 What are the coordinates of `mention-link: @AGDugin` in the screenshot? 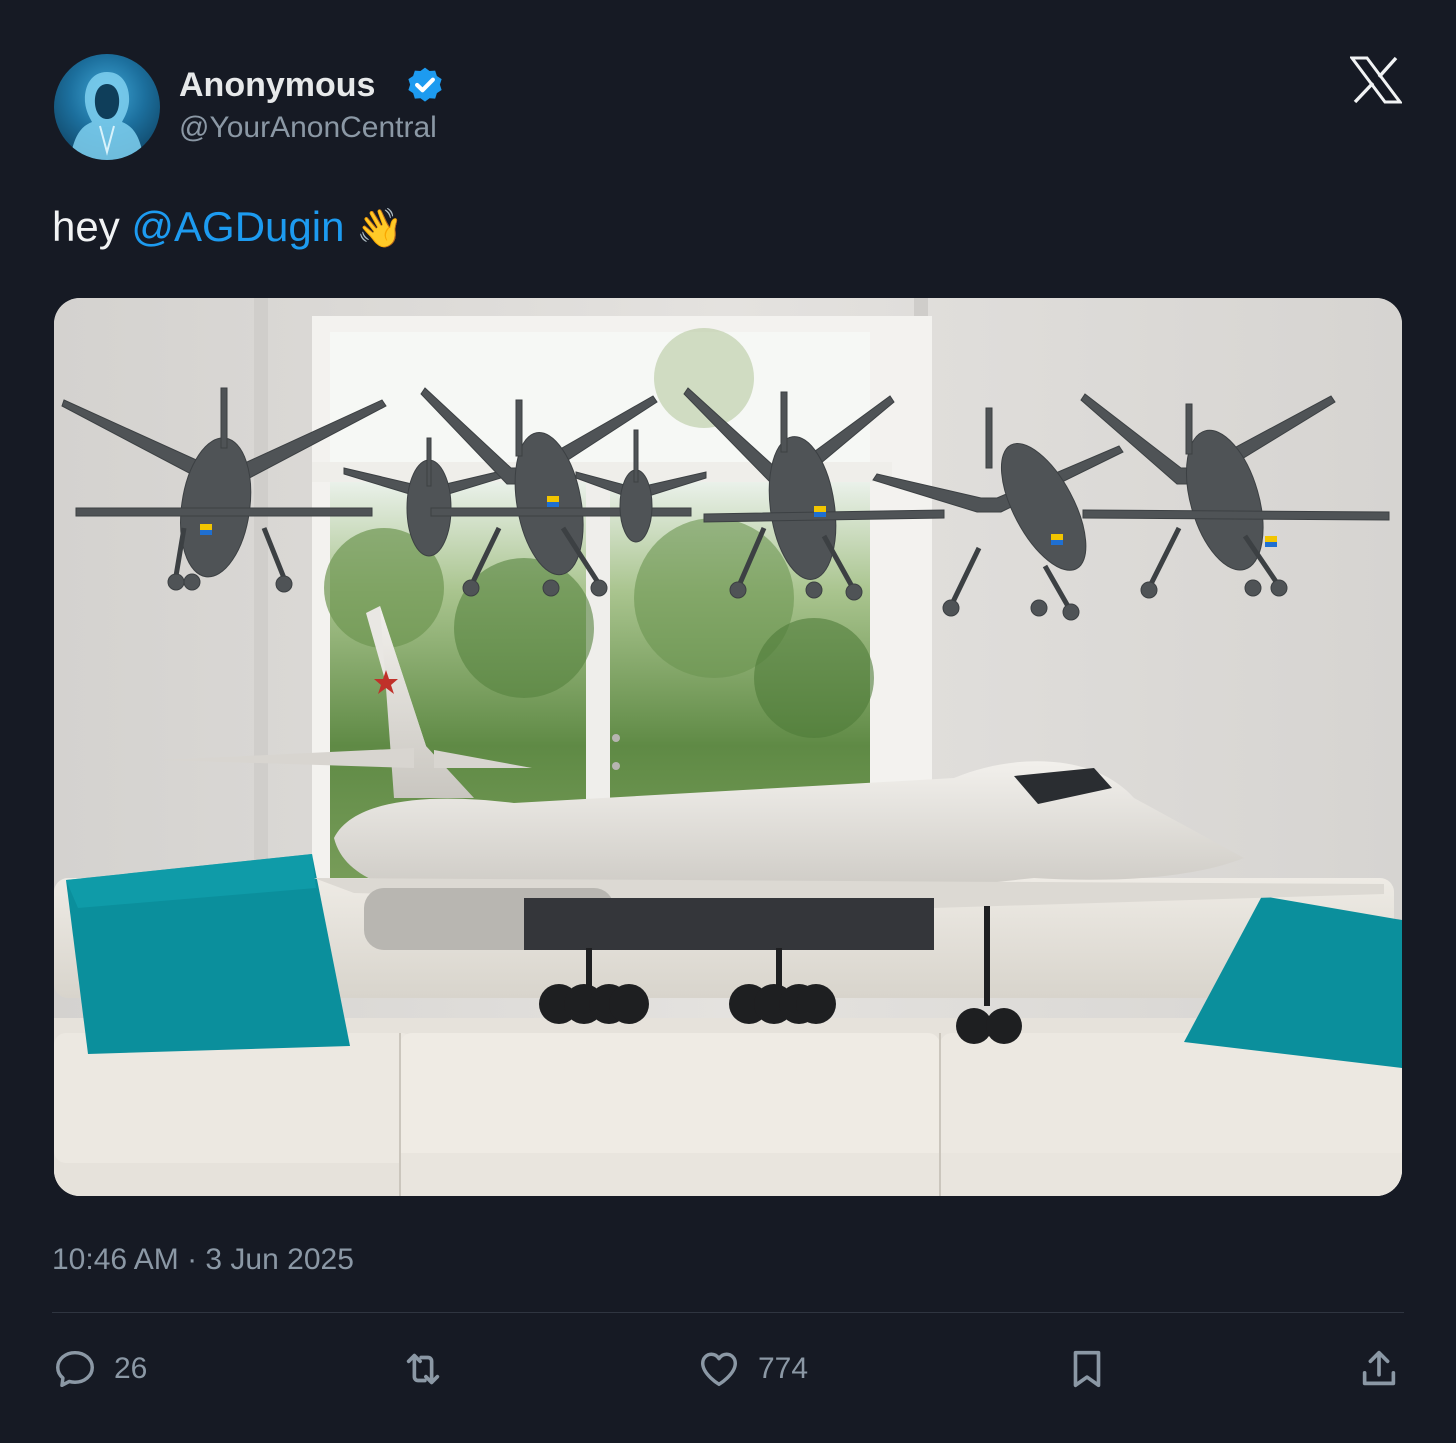 It's located at (237, 226).